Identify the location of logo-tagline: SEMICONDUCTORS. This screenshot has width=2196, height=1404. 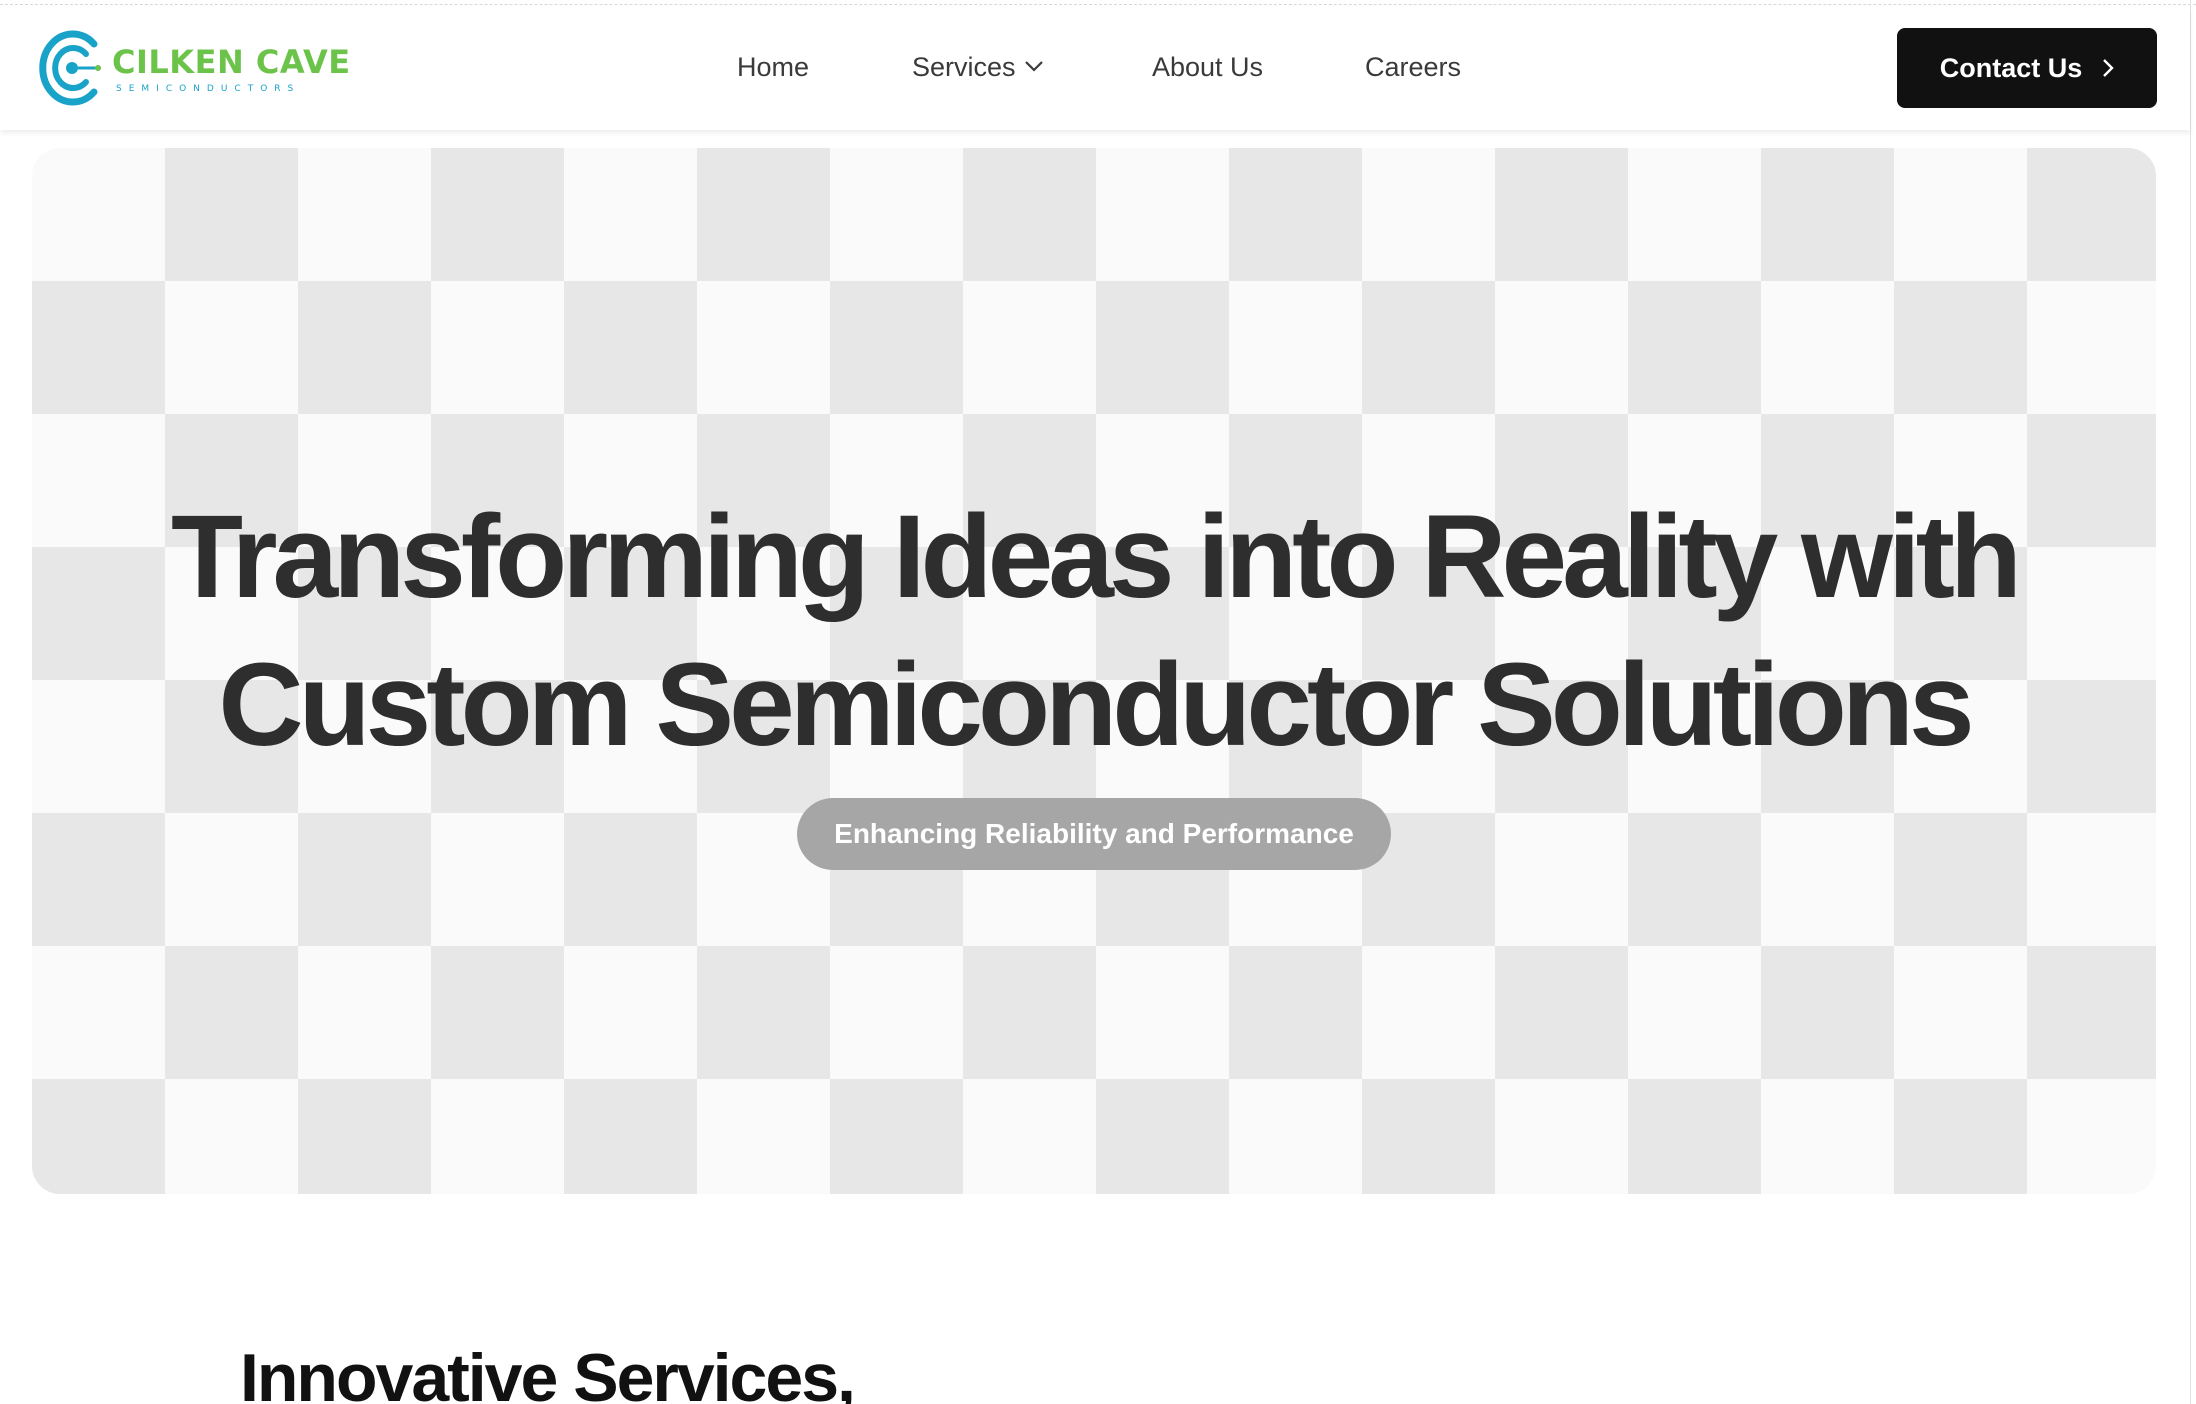
(208, 89).